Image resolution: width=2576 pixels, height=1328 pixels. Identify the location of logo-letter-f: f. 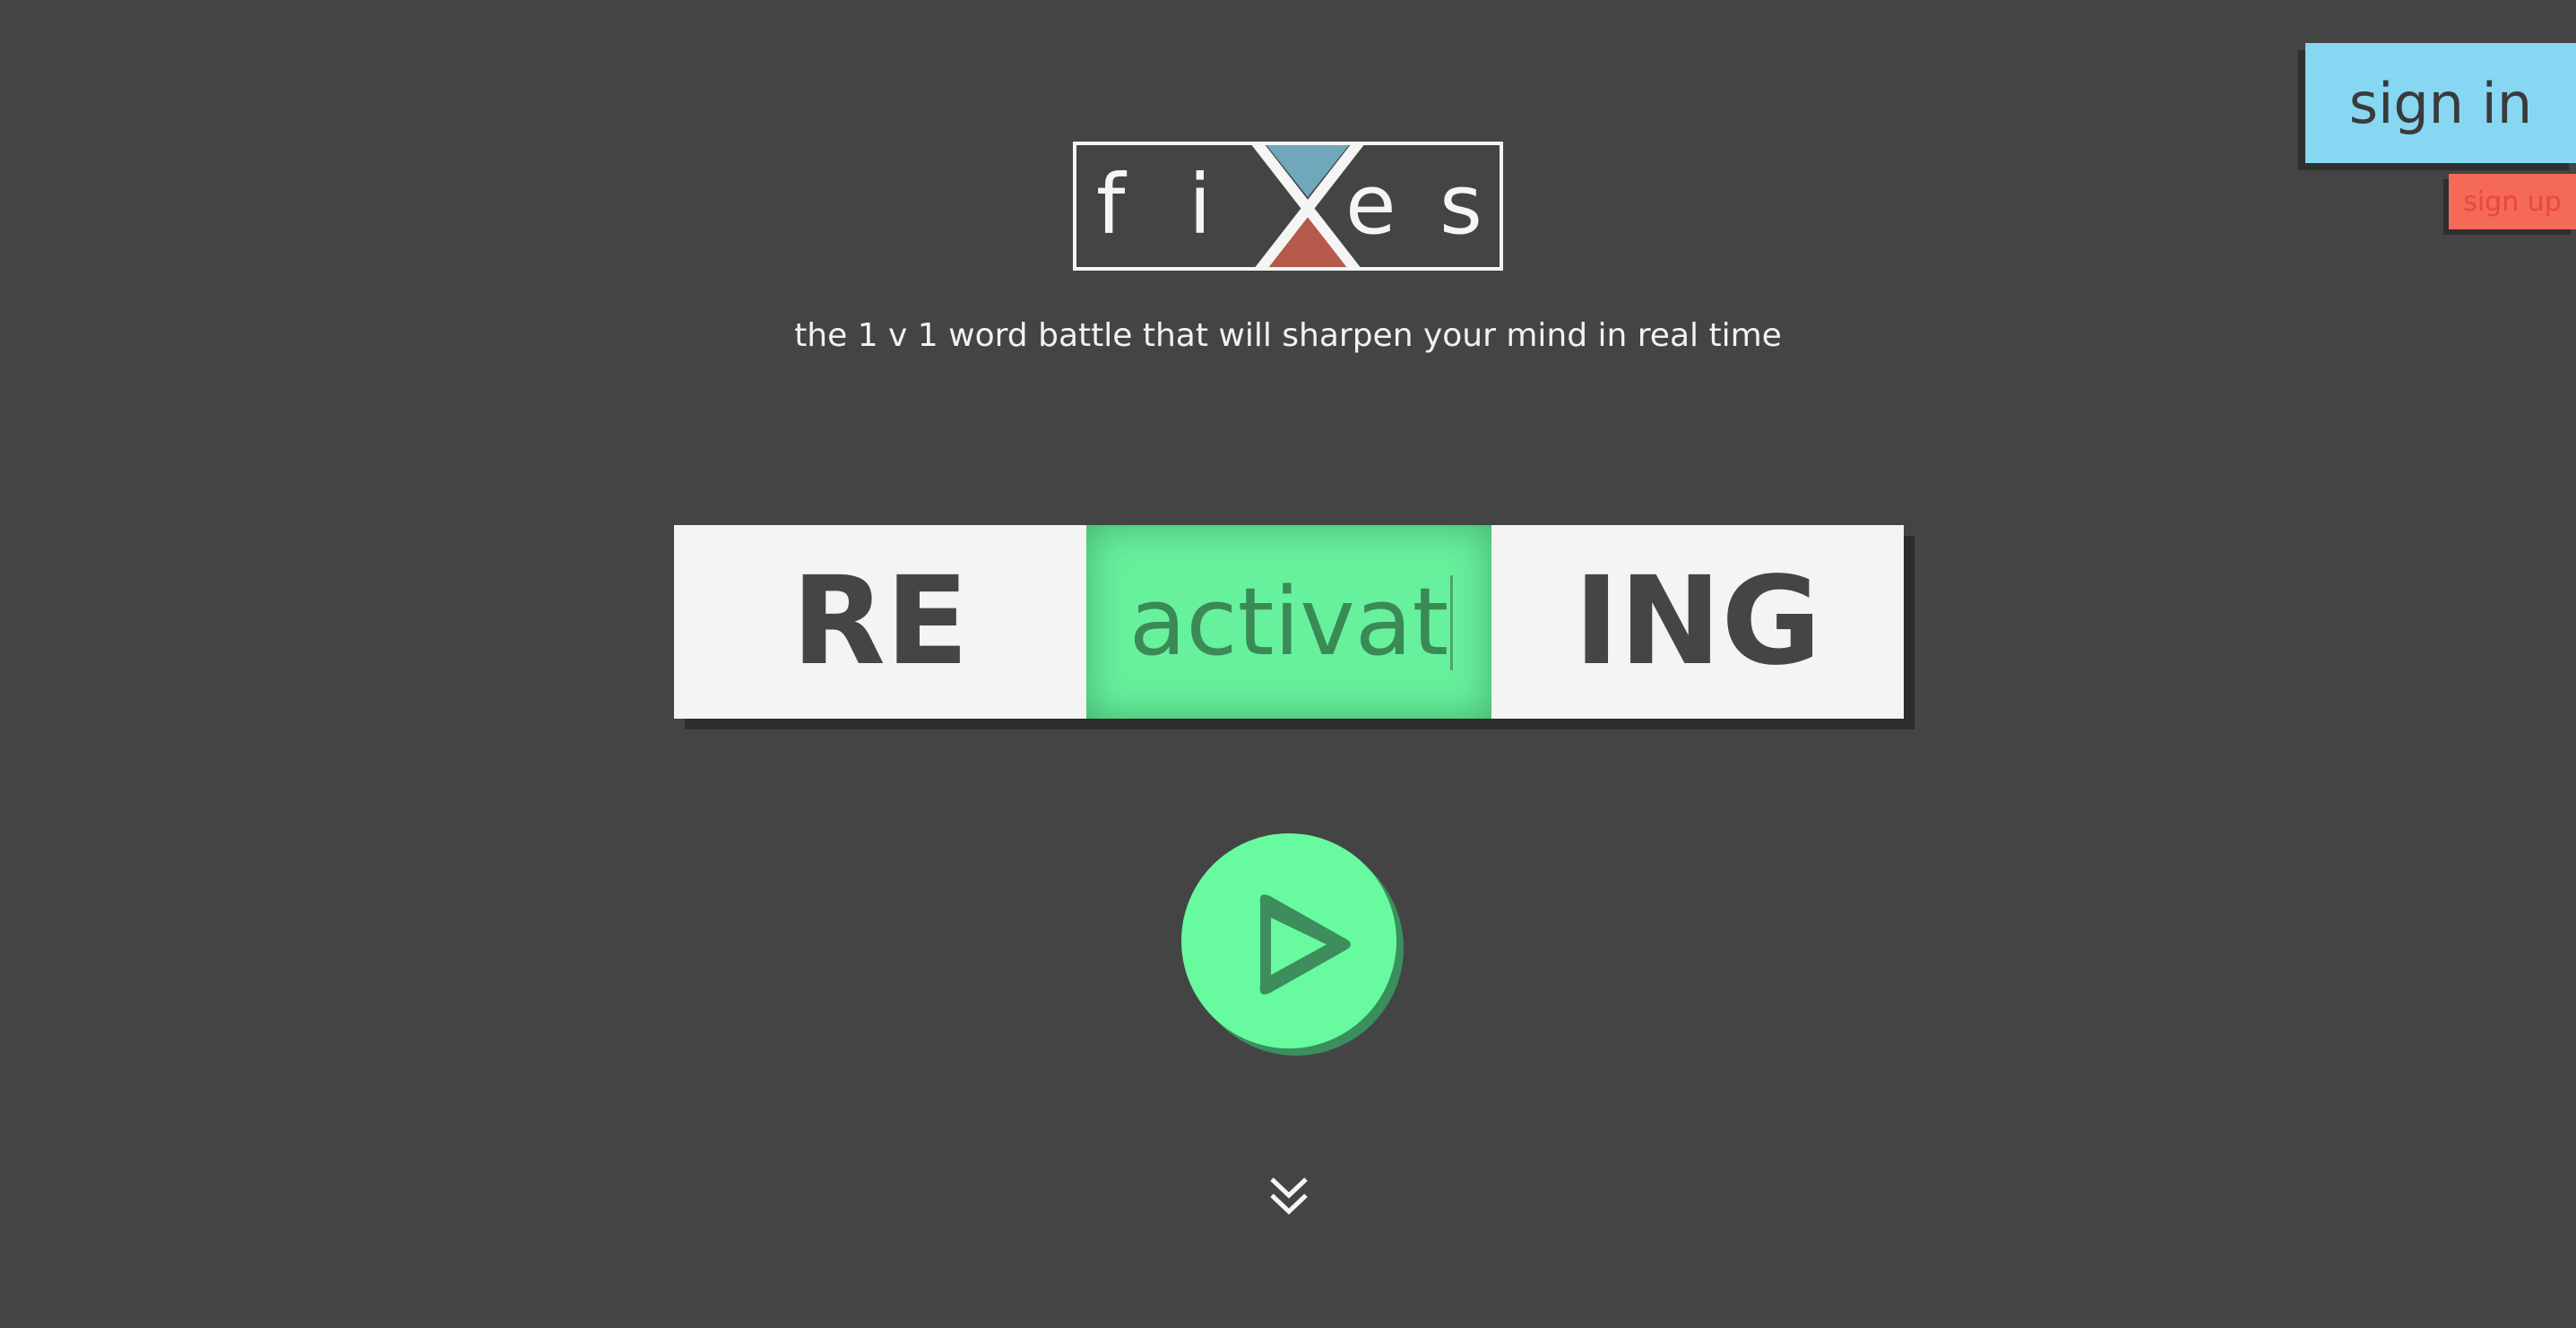
(1111, 205).